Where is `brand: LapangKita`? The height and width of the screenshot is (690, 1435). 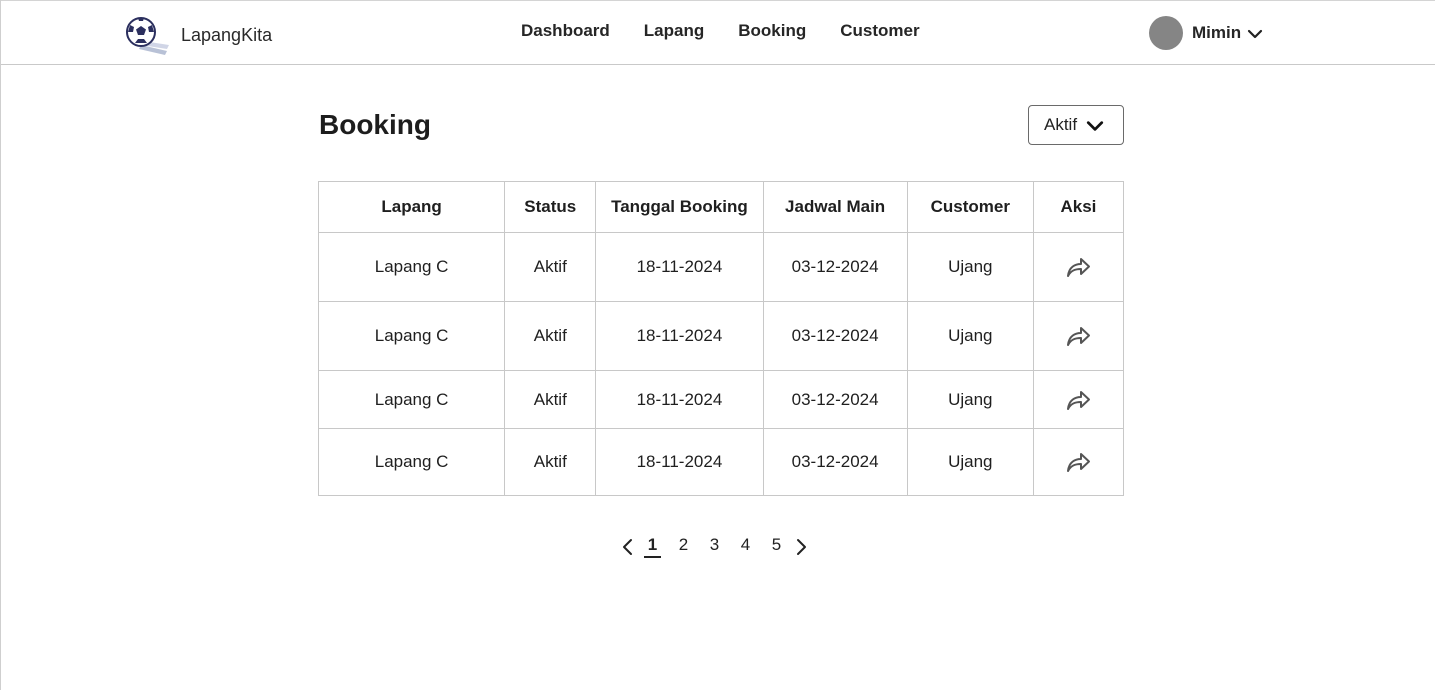
brand: LapangKita is located at coordinates (198, 35).